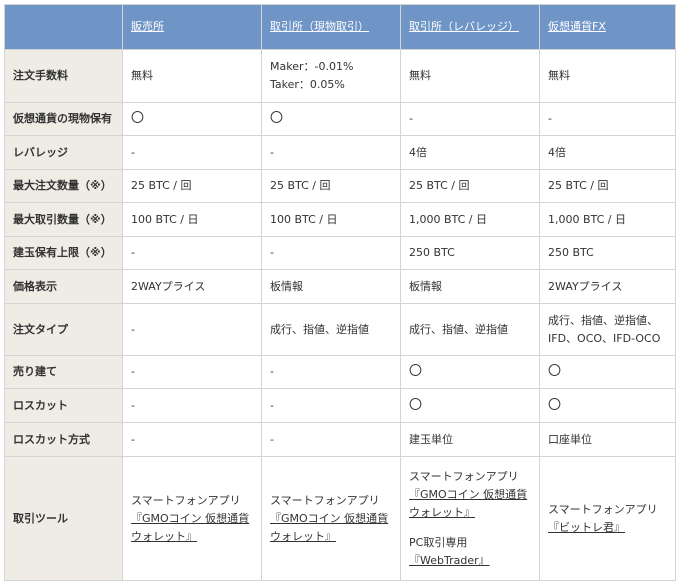  What do you see at coordinates (165, 219) in the screenshot?
I see `cell-text: 100 BTC / 日` at bounding box center [165, 219].